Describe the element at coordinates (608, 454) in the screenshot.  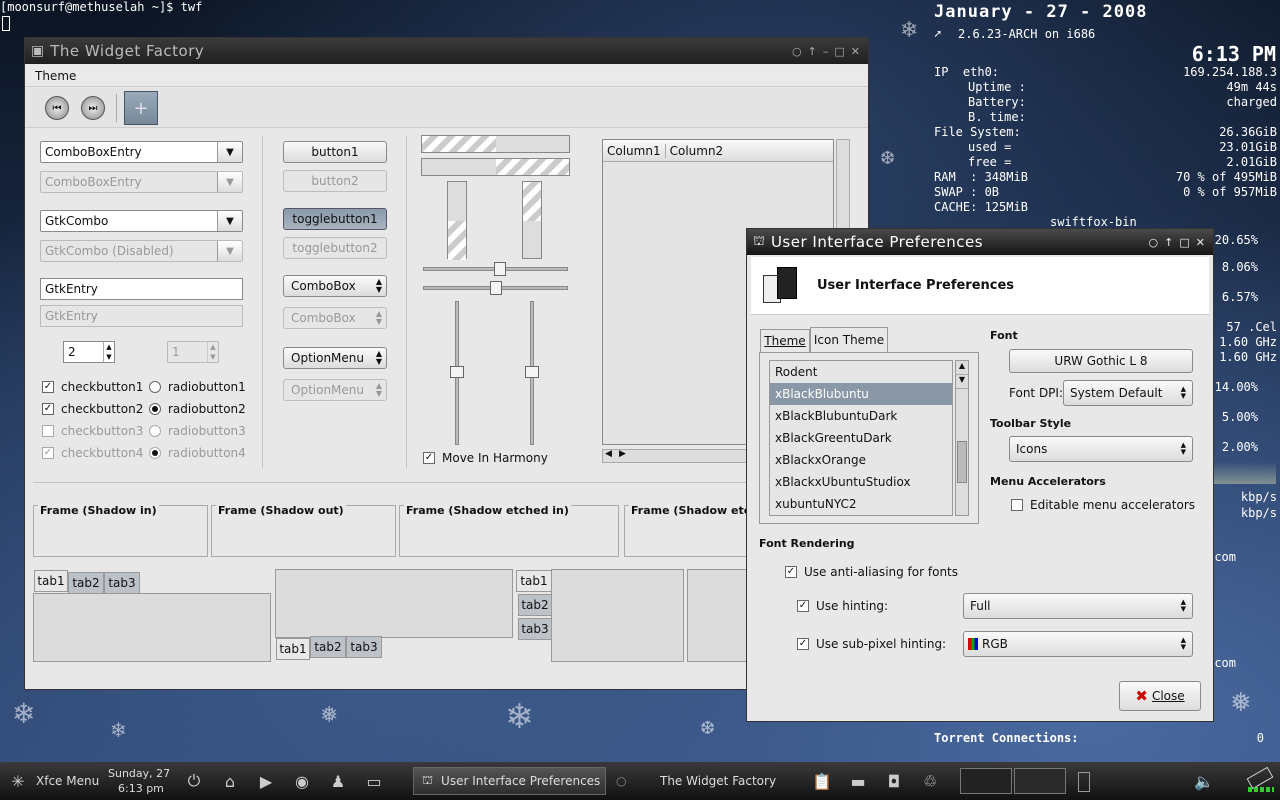
I see `scroll-left-icon: ◀` at that location.